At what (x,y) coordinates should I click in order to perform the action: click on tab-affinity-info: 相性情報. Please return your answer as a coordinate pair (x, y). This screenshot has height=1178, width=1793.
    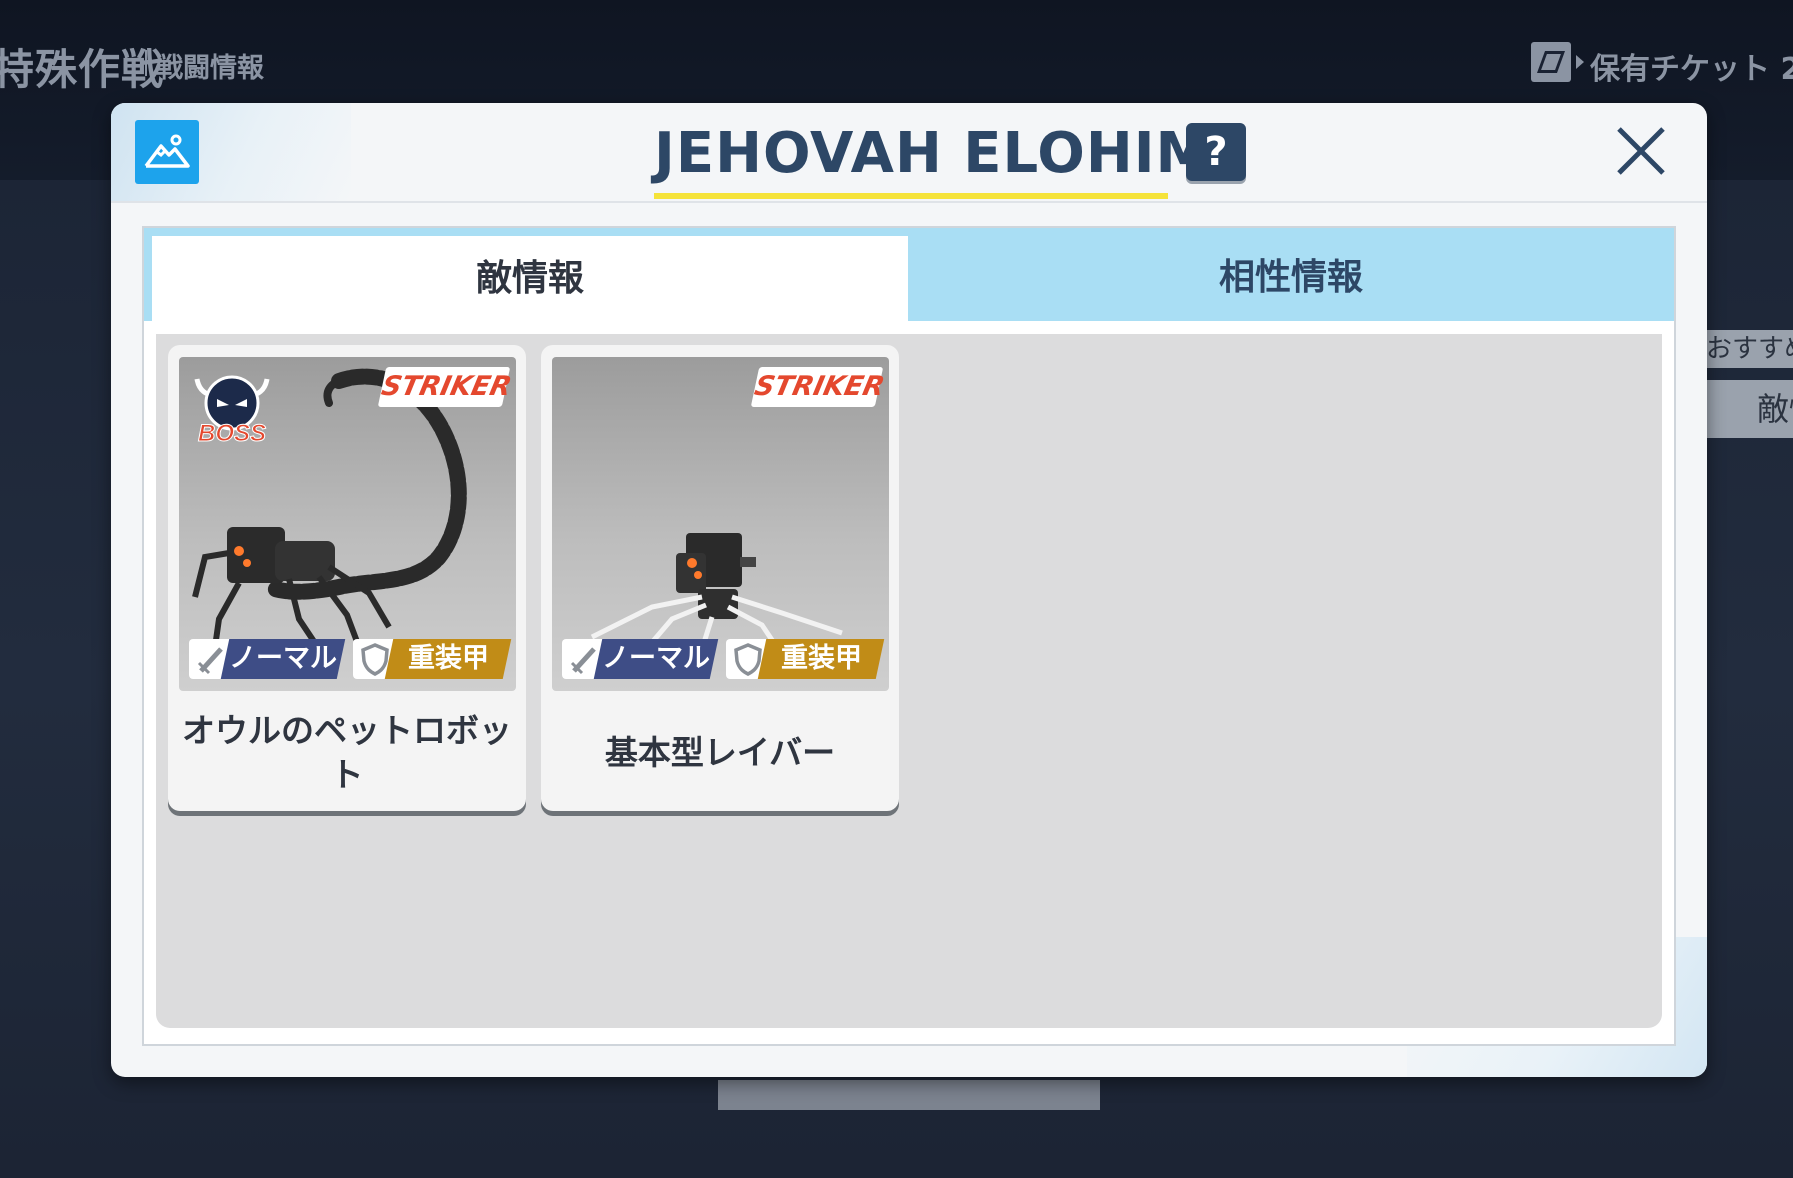
    Looking at the image, I should click on (1291, 274).